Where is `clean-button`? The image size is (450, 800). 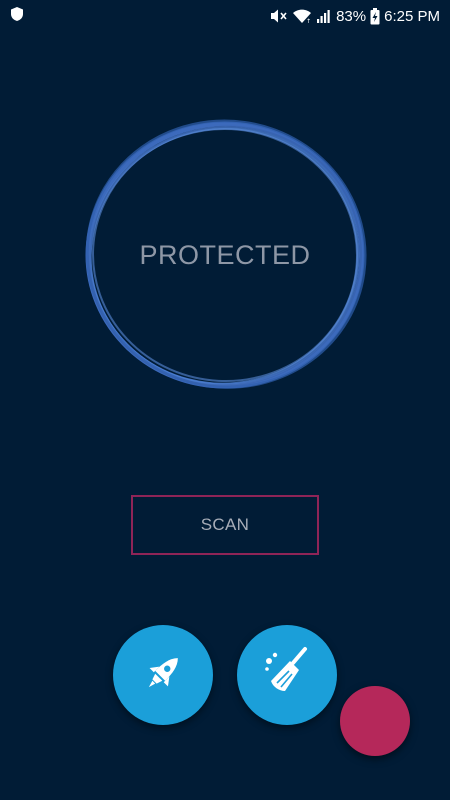
clean-button is located at coordinates (287, 675).